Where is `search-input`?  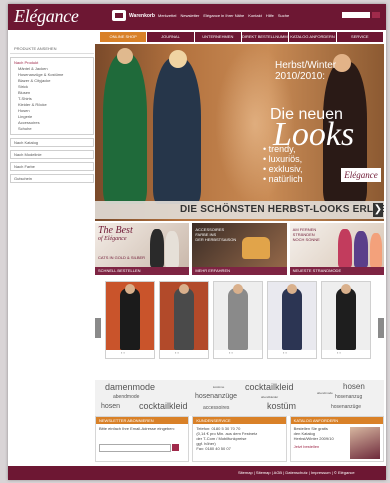 search-input is located at coordinates (356, 15).